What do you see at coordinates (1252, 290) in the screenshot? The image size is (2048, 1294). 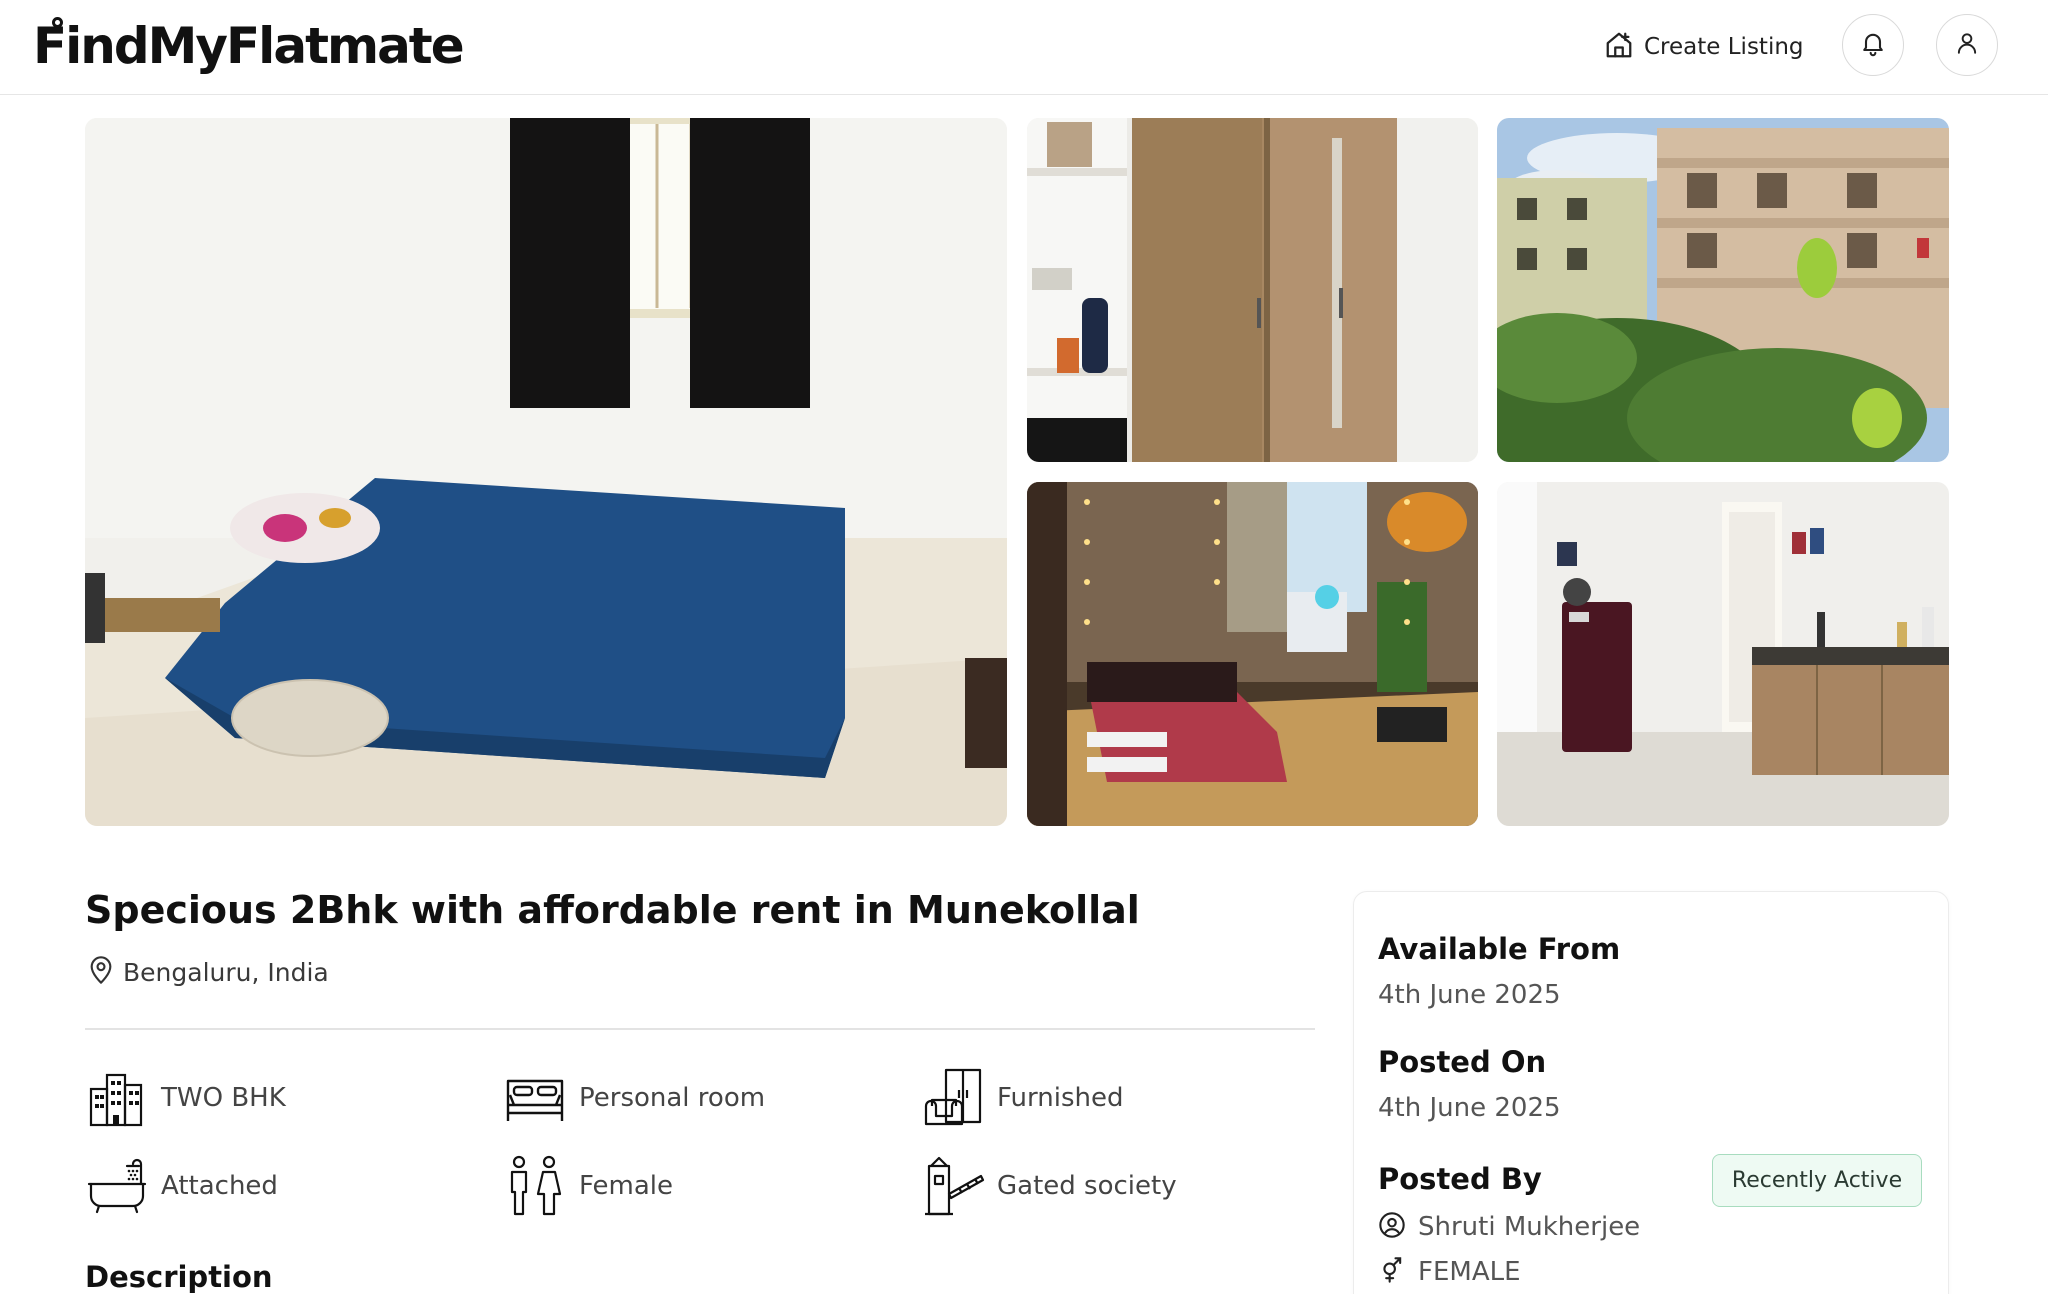 I see `wardrobe-photo` at bounding box center [1252, 290].